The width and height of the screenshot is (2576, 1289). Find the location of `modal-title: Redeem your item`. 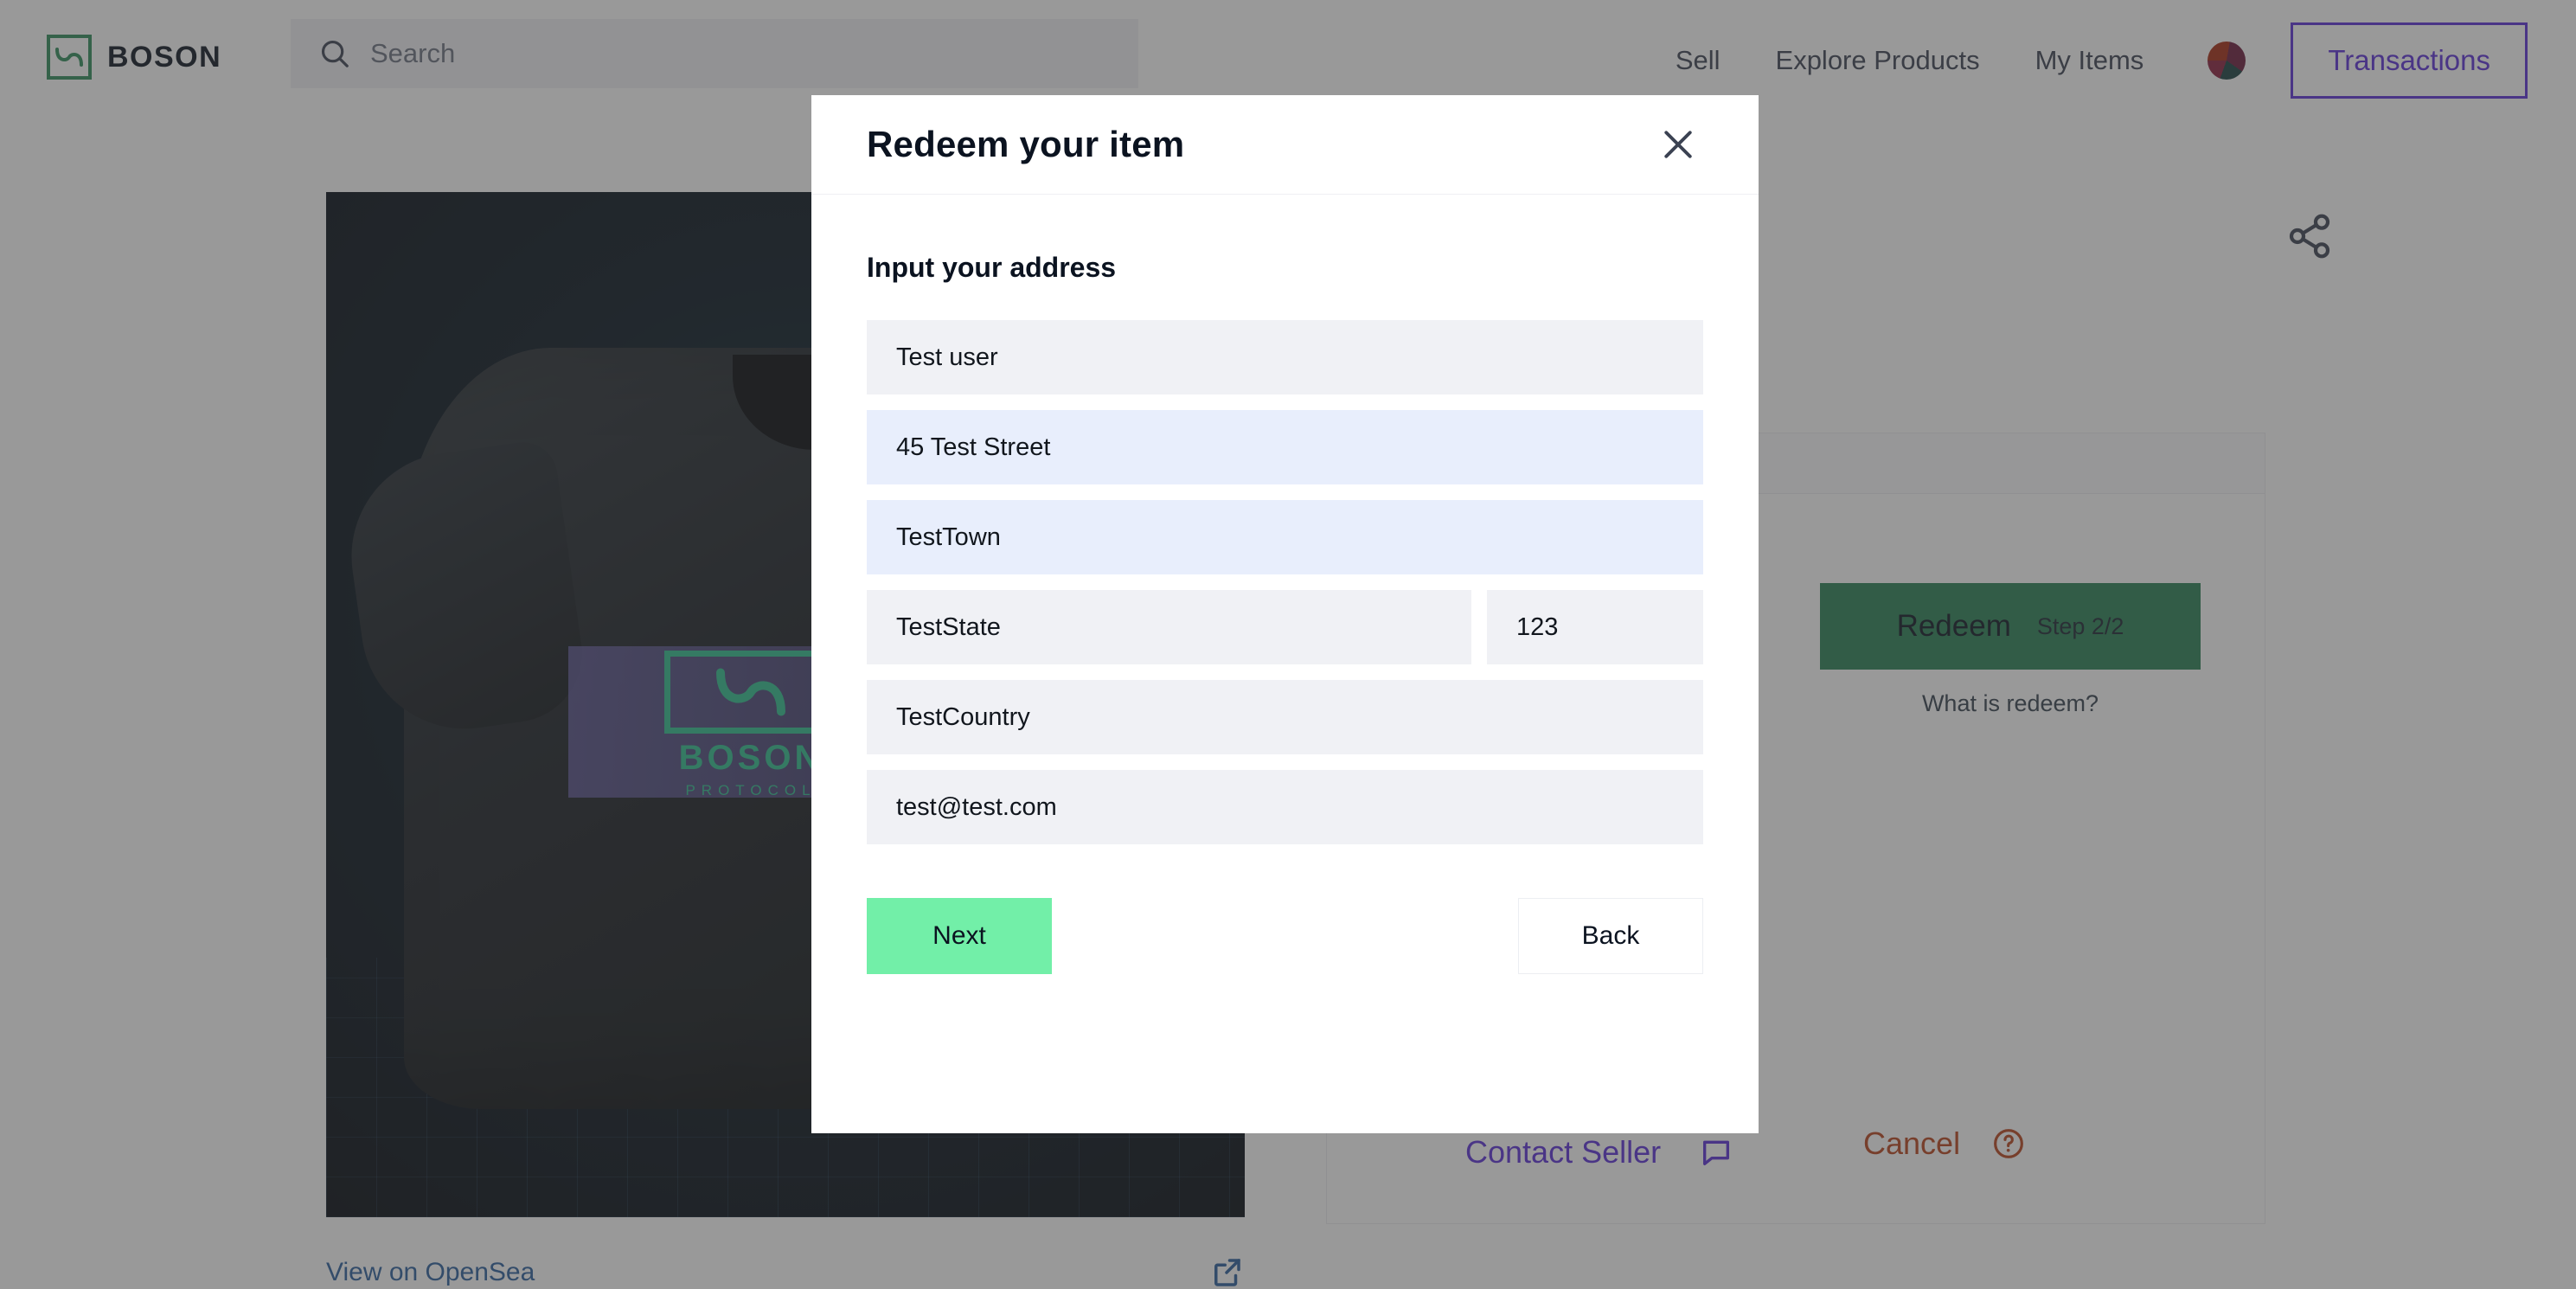

modal-title: Redeem your item is located at coordinates (1026, 144).